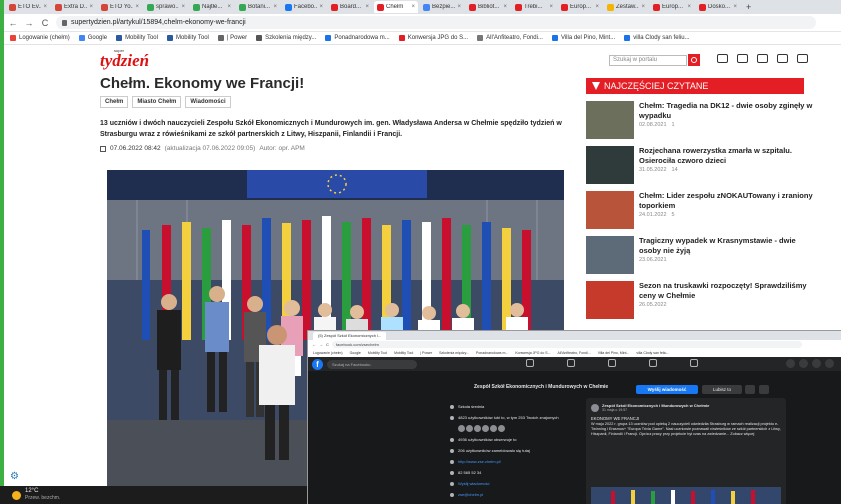  I want to click on profile-avatar, so click(829, 363).